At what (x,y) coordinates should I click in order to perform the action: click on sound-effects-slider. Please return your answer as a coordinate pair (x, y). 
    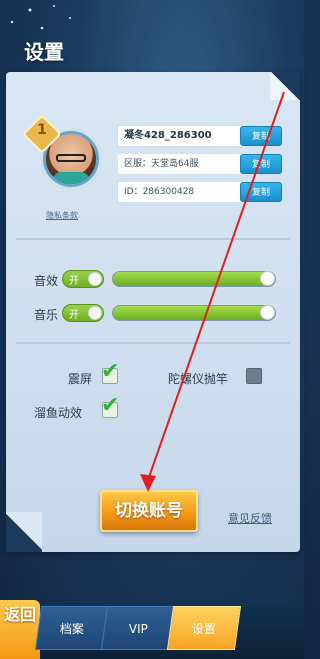
    Looking at the image, I should click on (194, 279).